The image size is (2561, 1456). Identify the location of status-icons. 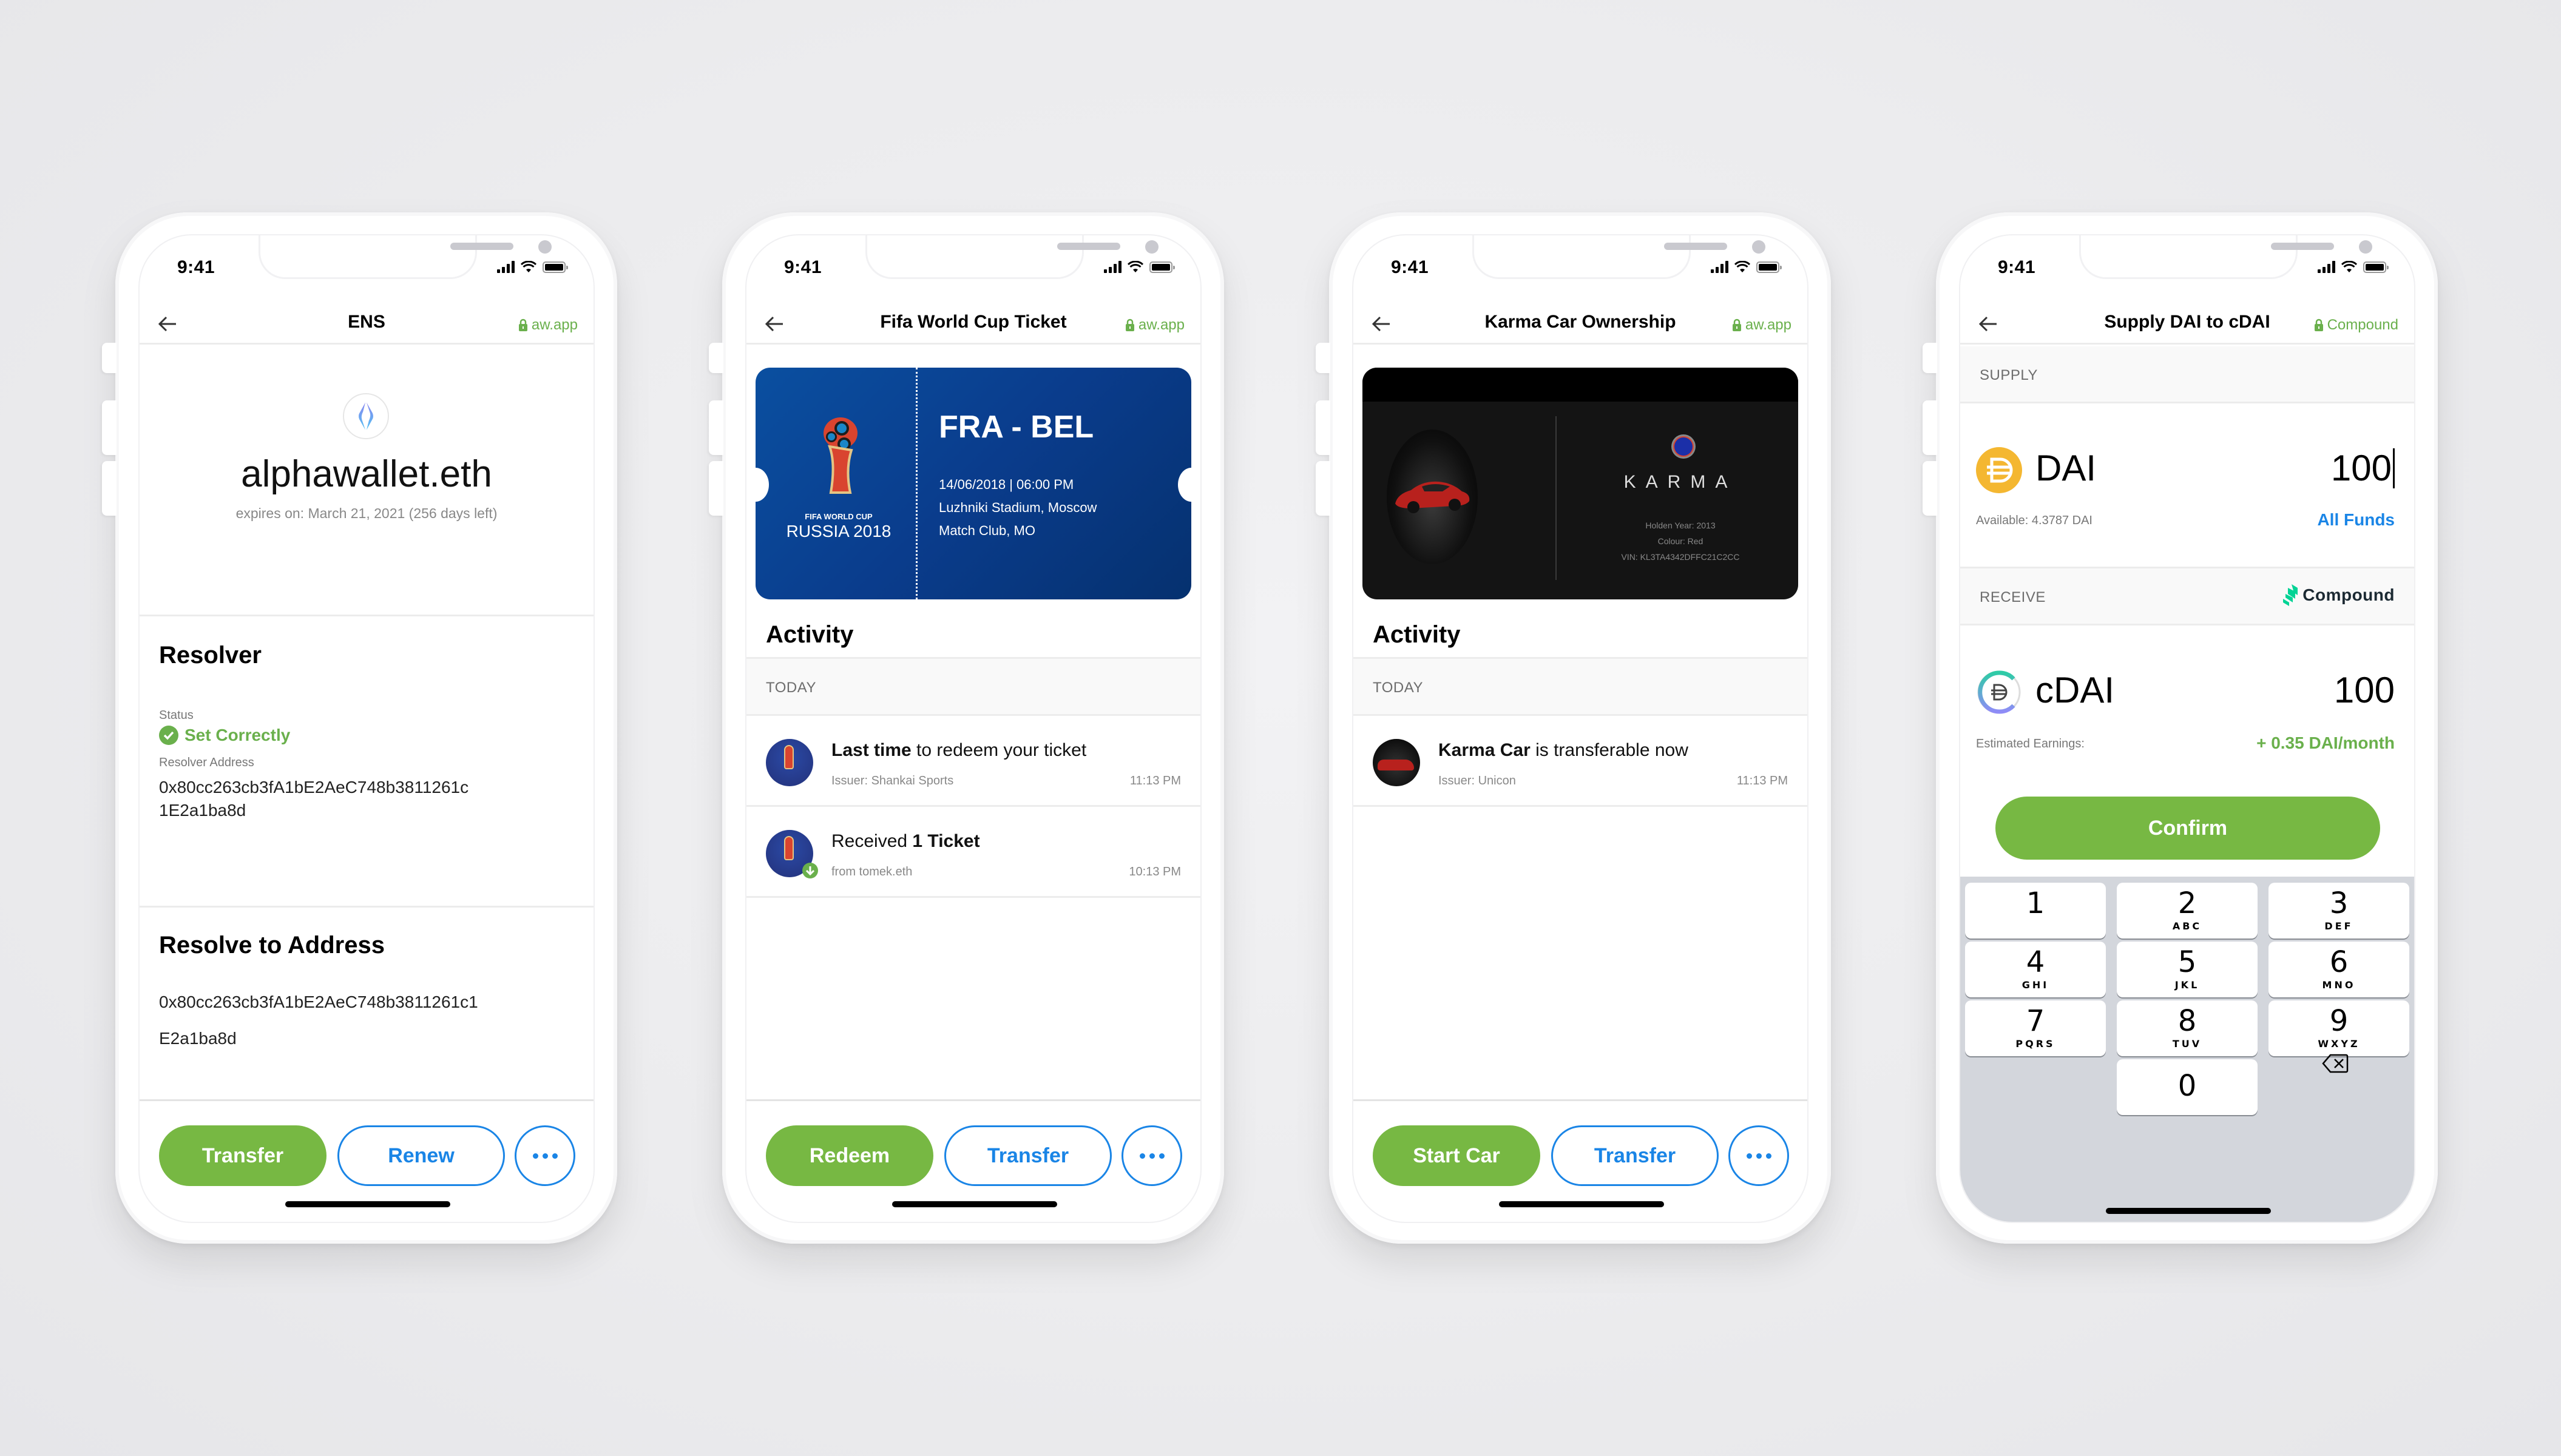
(1746, 267).